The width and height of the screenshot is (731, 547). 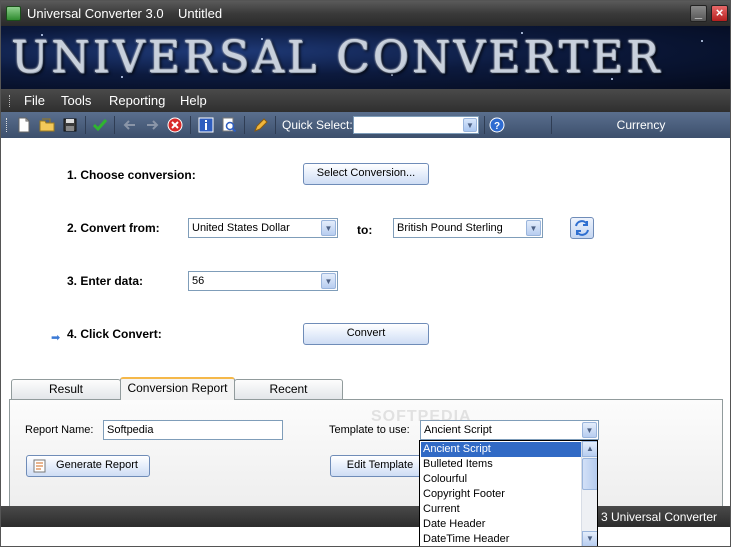 What do you see at coordinates (659, 517) in the screenshot?
I see `status-text: 3 Universal Converter` at bounding box center [659, 517].